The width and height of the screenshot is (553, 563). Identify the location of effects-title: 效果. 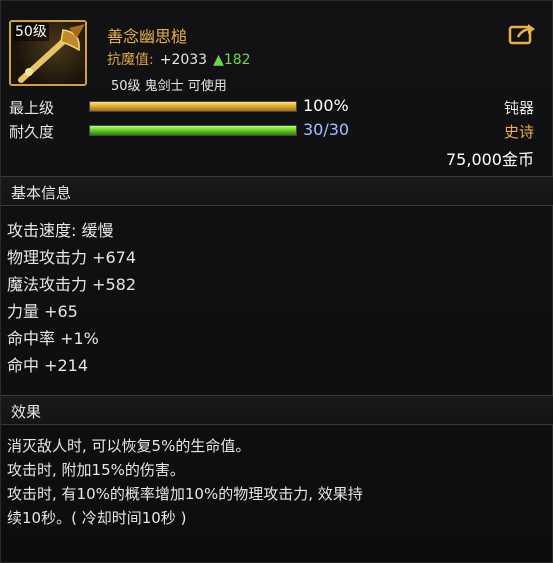
(26, 412).